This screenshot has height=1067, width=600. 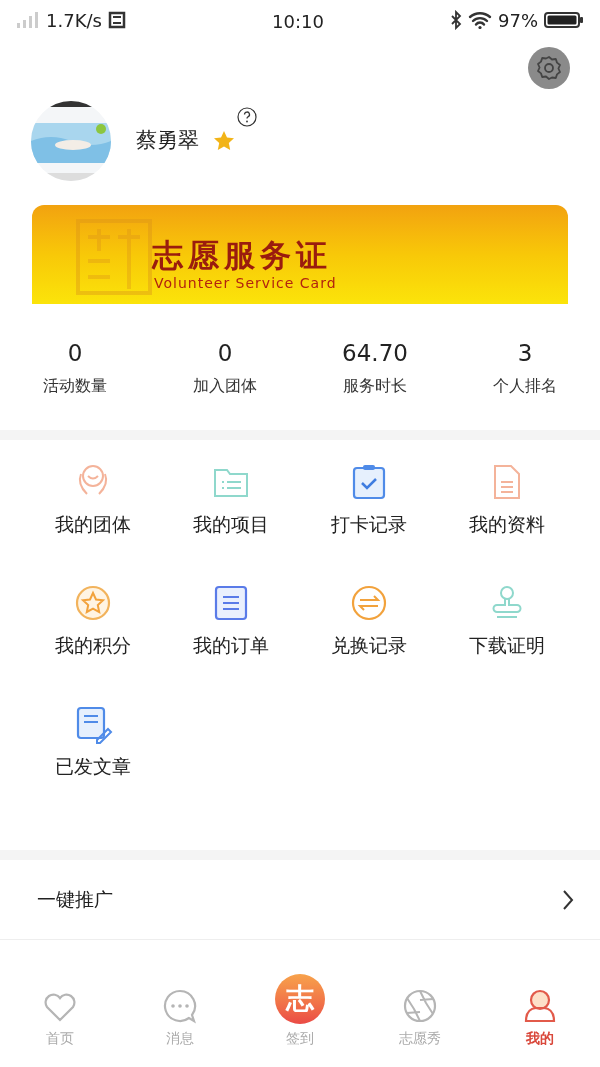 I want to click on star-icon, so click(x=224, y=141).